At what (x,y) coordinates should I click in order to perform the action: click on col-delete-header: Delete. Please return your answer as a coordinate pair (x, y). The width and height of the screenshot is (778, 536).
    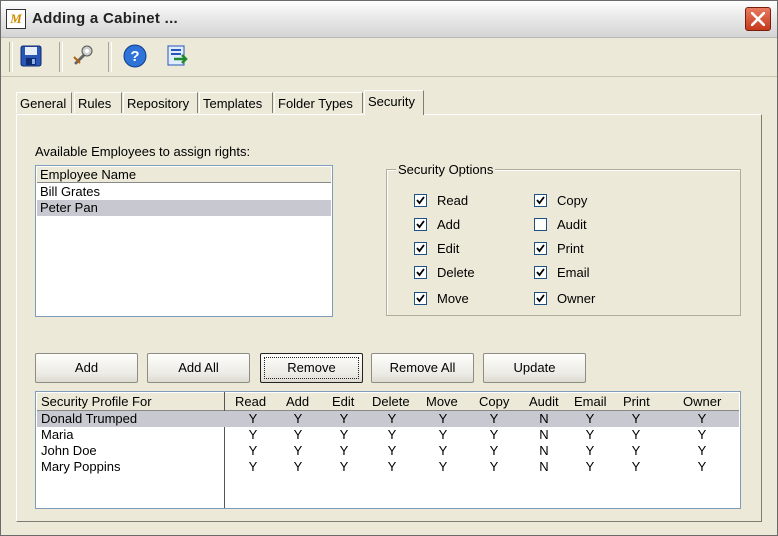
    Looking at the image, I should click on (391, 401).